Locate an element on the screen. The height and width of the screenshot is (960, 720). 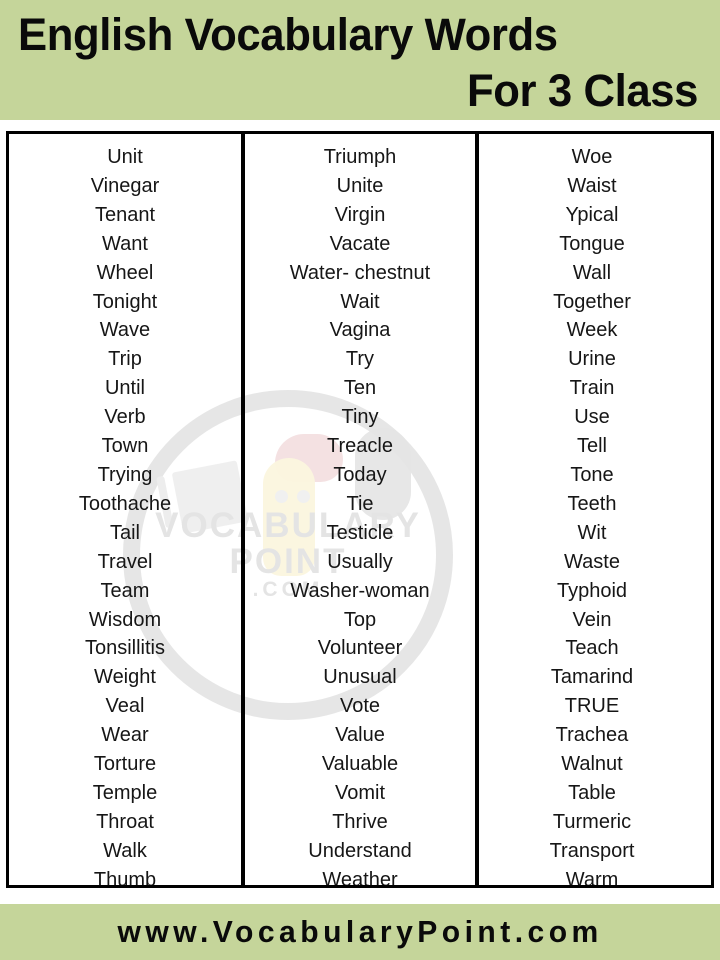
word-item: Week is located at coordinates (592, 330).